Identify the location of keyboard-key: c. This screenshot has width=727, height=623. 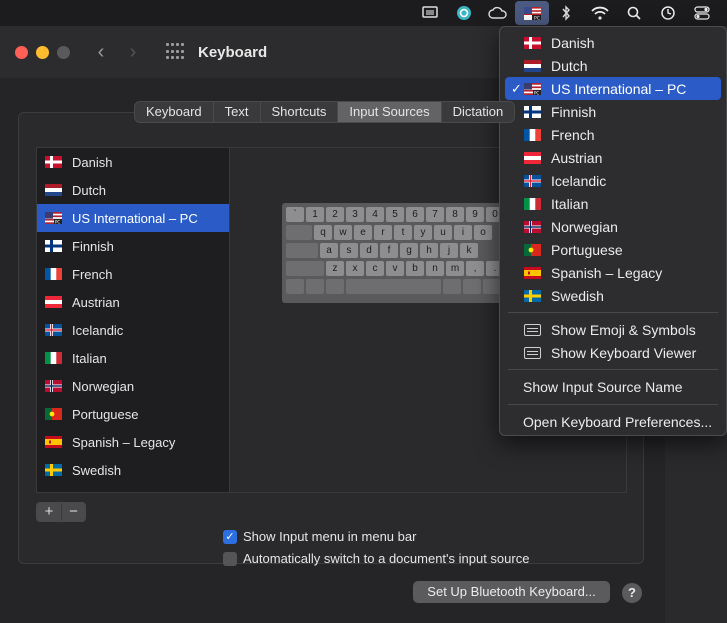
(375, 268).